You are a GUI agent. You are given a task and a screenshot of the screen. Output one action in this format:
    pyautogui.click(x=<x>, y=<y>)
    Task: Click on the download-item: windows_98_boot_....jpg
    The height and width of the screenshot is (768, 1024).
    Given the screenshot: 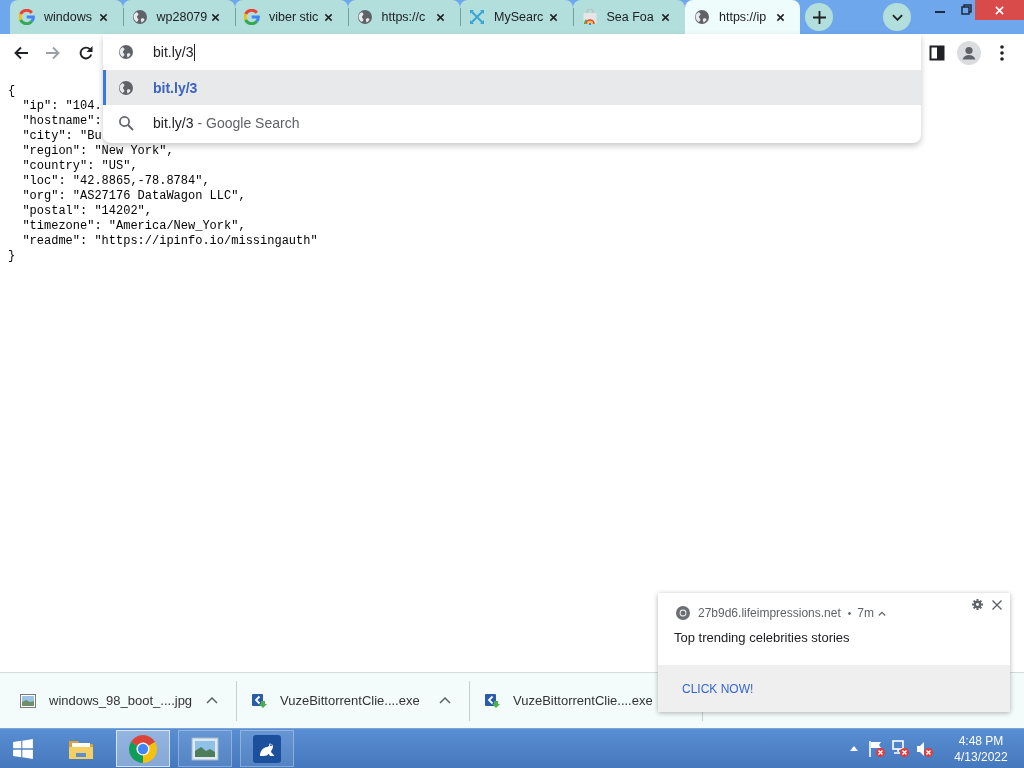 What is the action you would take?
    pyautogui.click(x=118, y=700)
    